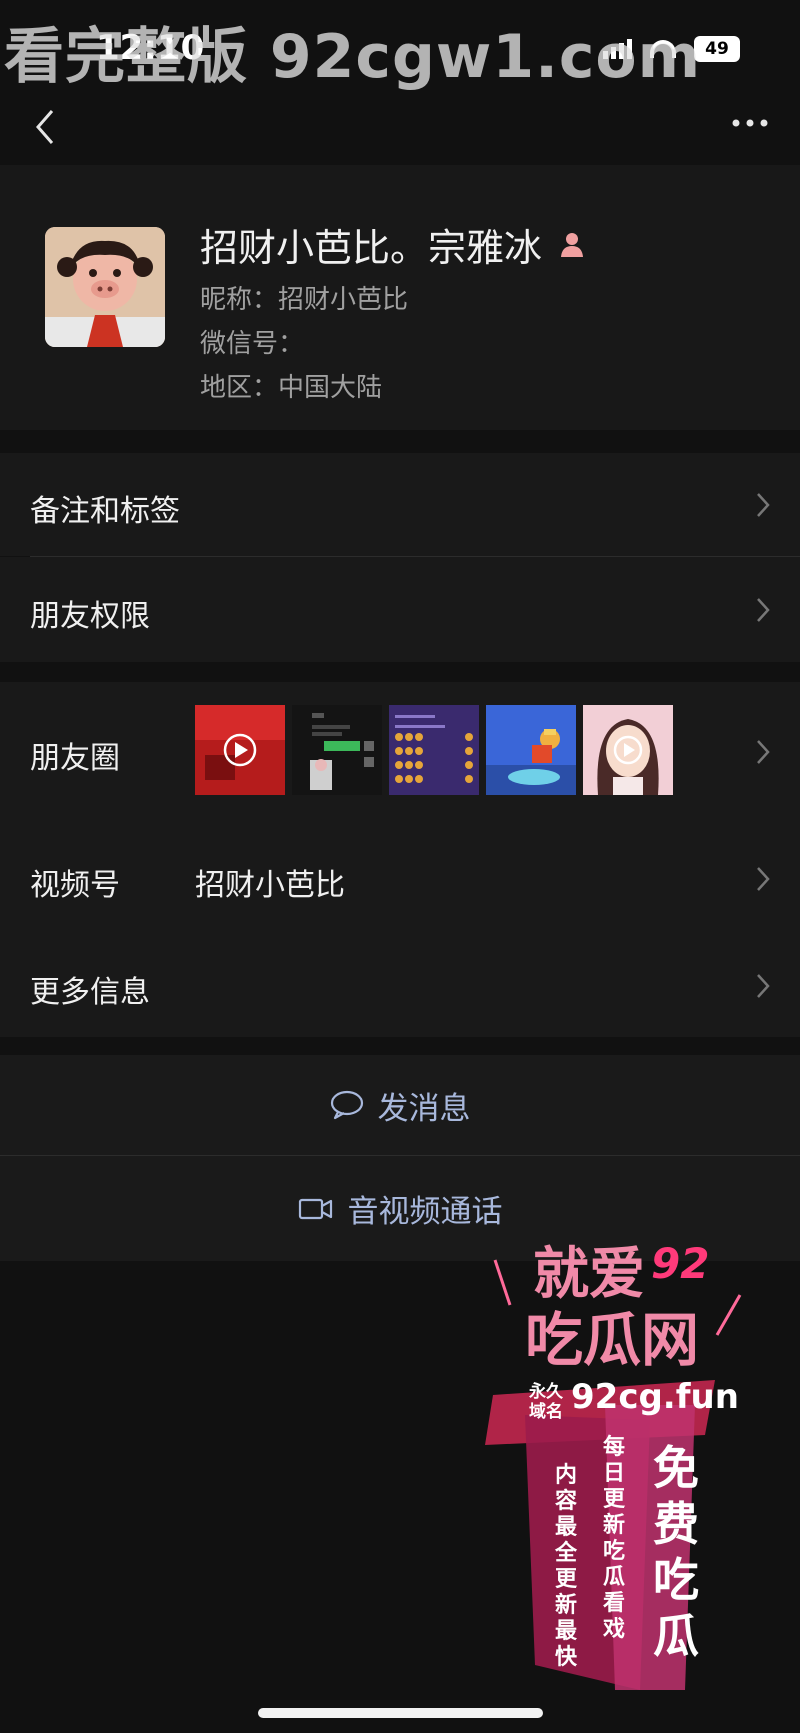  Describe the element at coordinates (346, 1105) in the screenshot. I see `chat-bubble-icon` at that location.